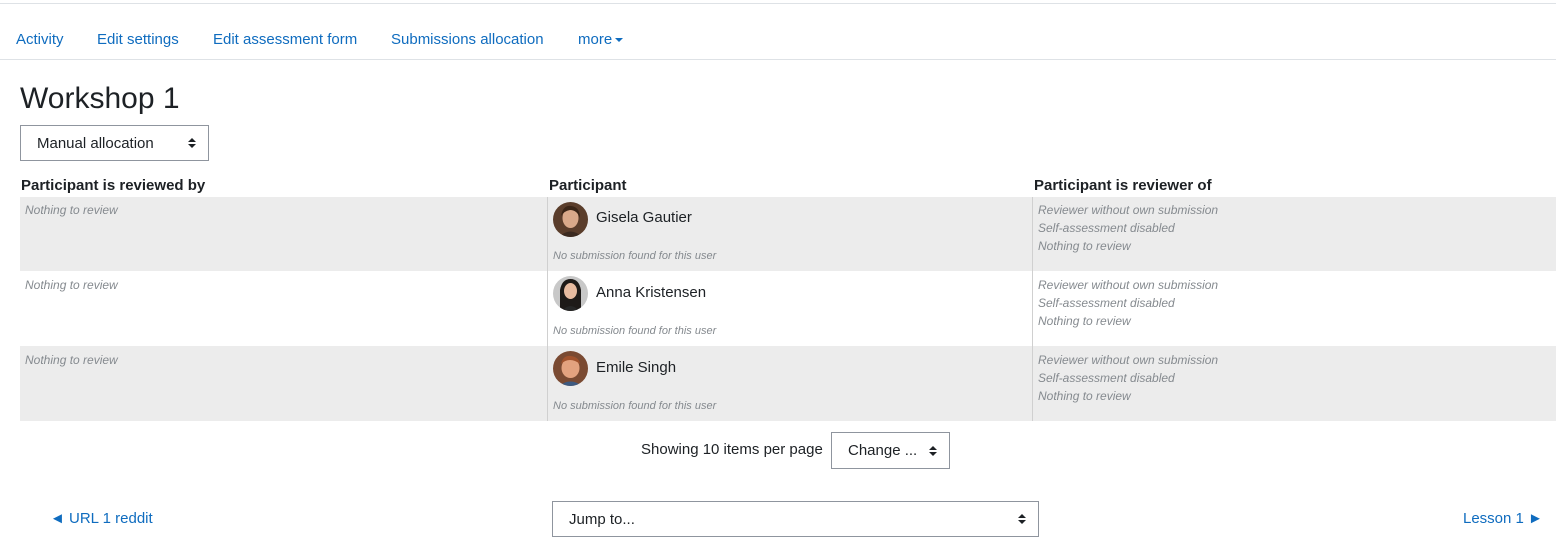  Describe the element at coordinates (595, 39) in the screenshot. I see `nav-more-label: more` at that location.